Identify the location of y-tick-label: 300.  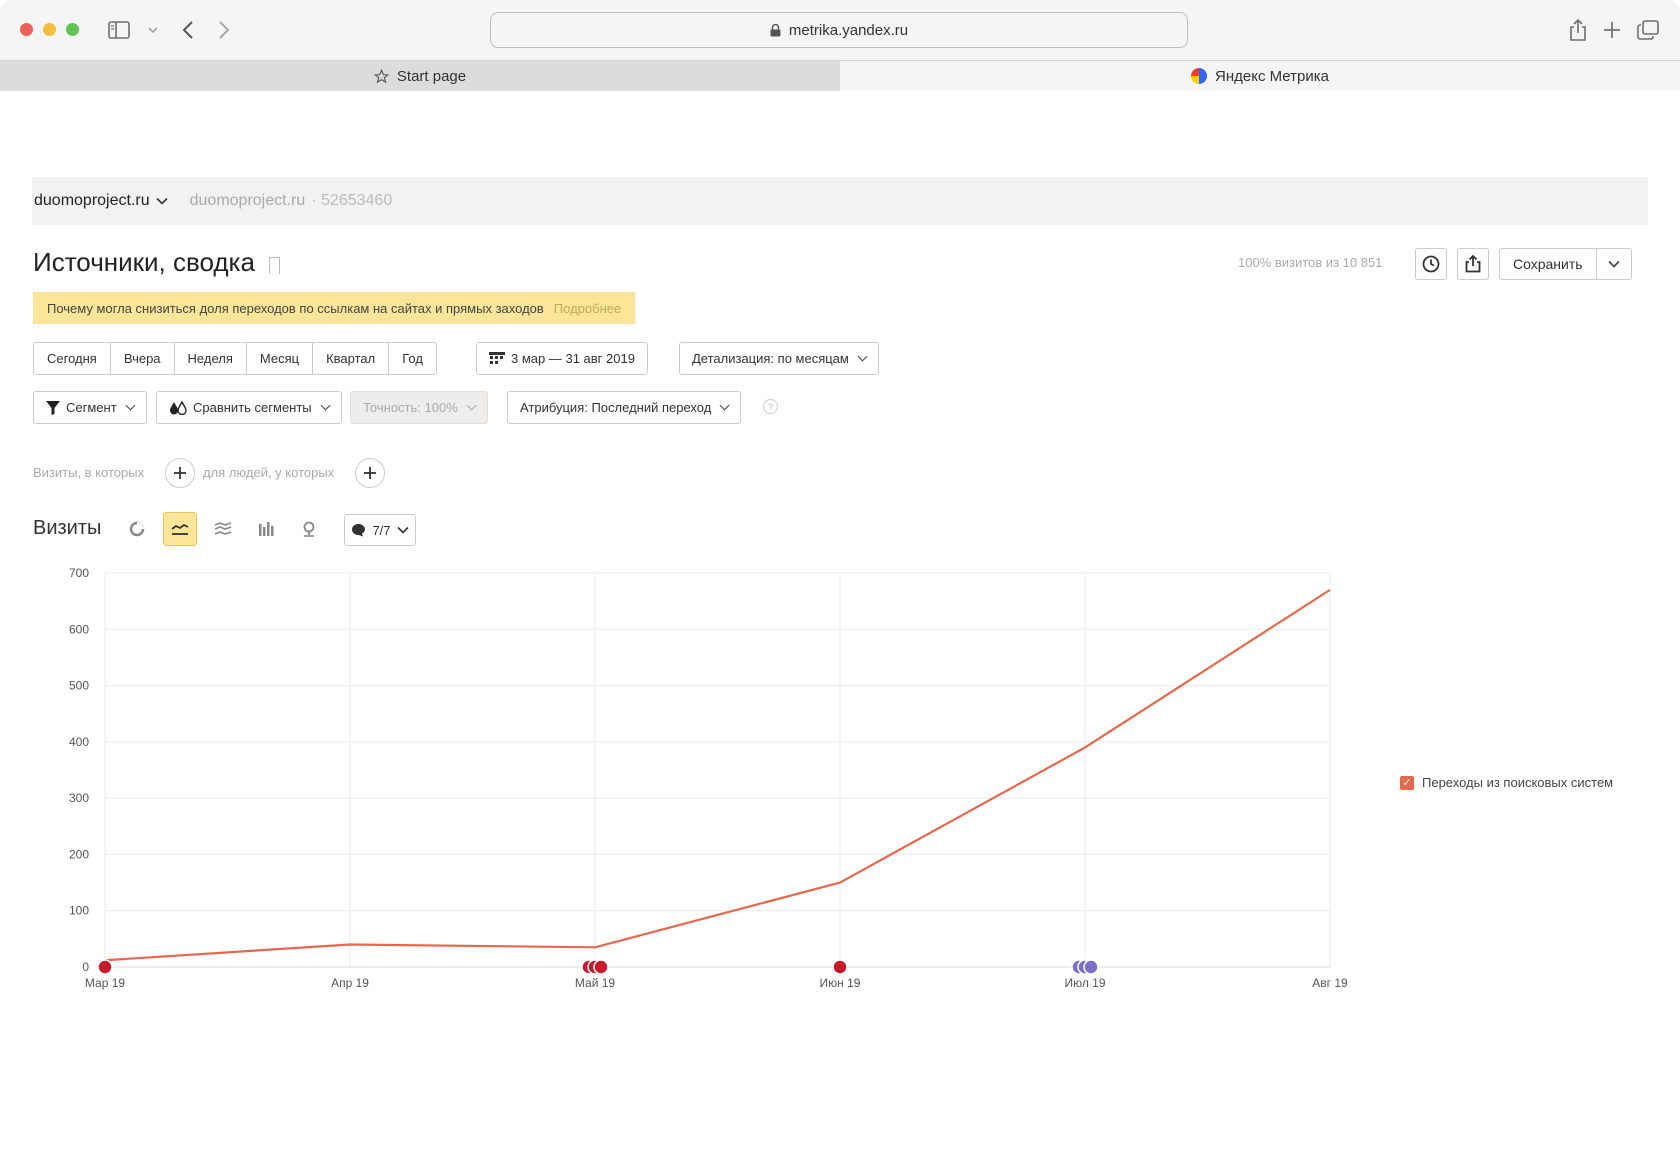
(79, 798).